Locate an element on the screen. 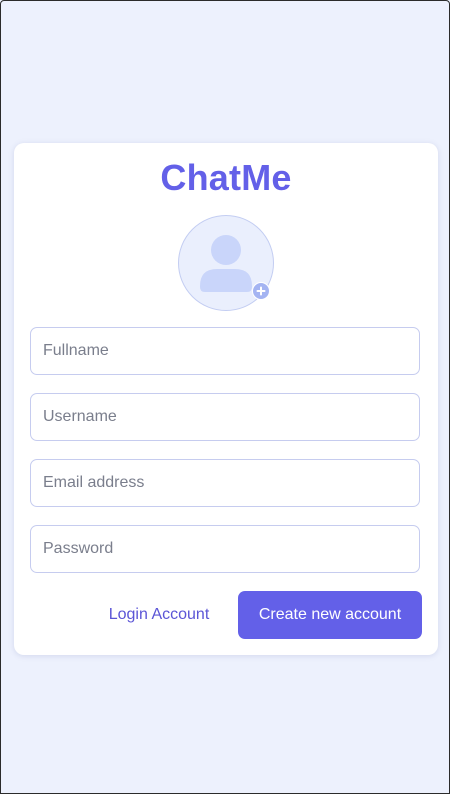 The image size is (450, 794). username-input is located at coordinates (225, 417).